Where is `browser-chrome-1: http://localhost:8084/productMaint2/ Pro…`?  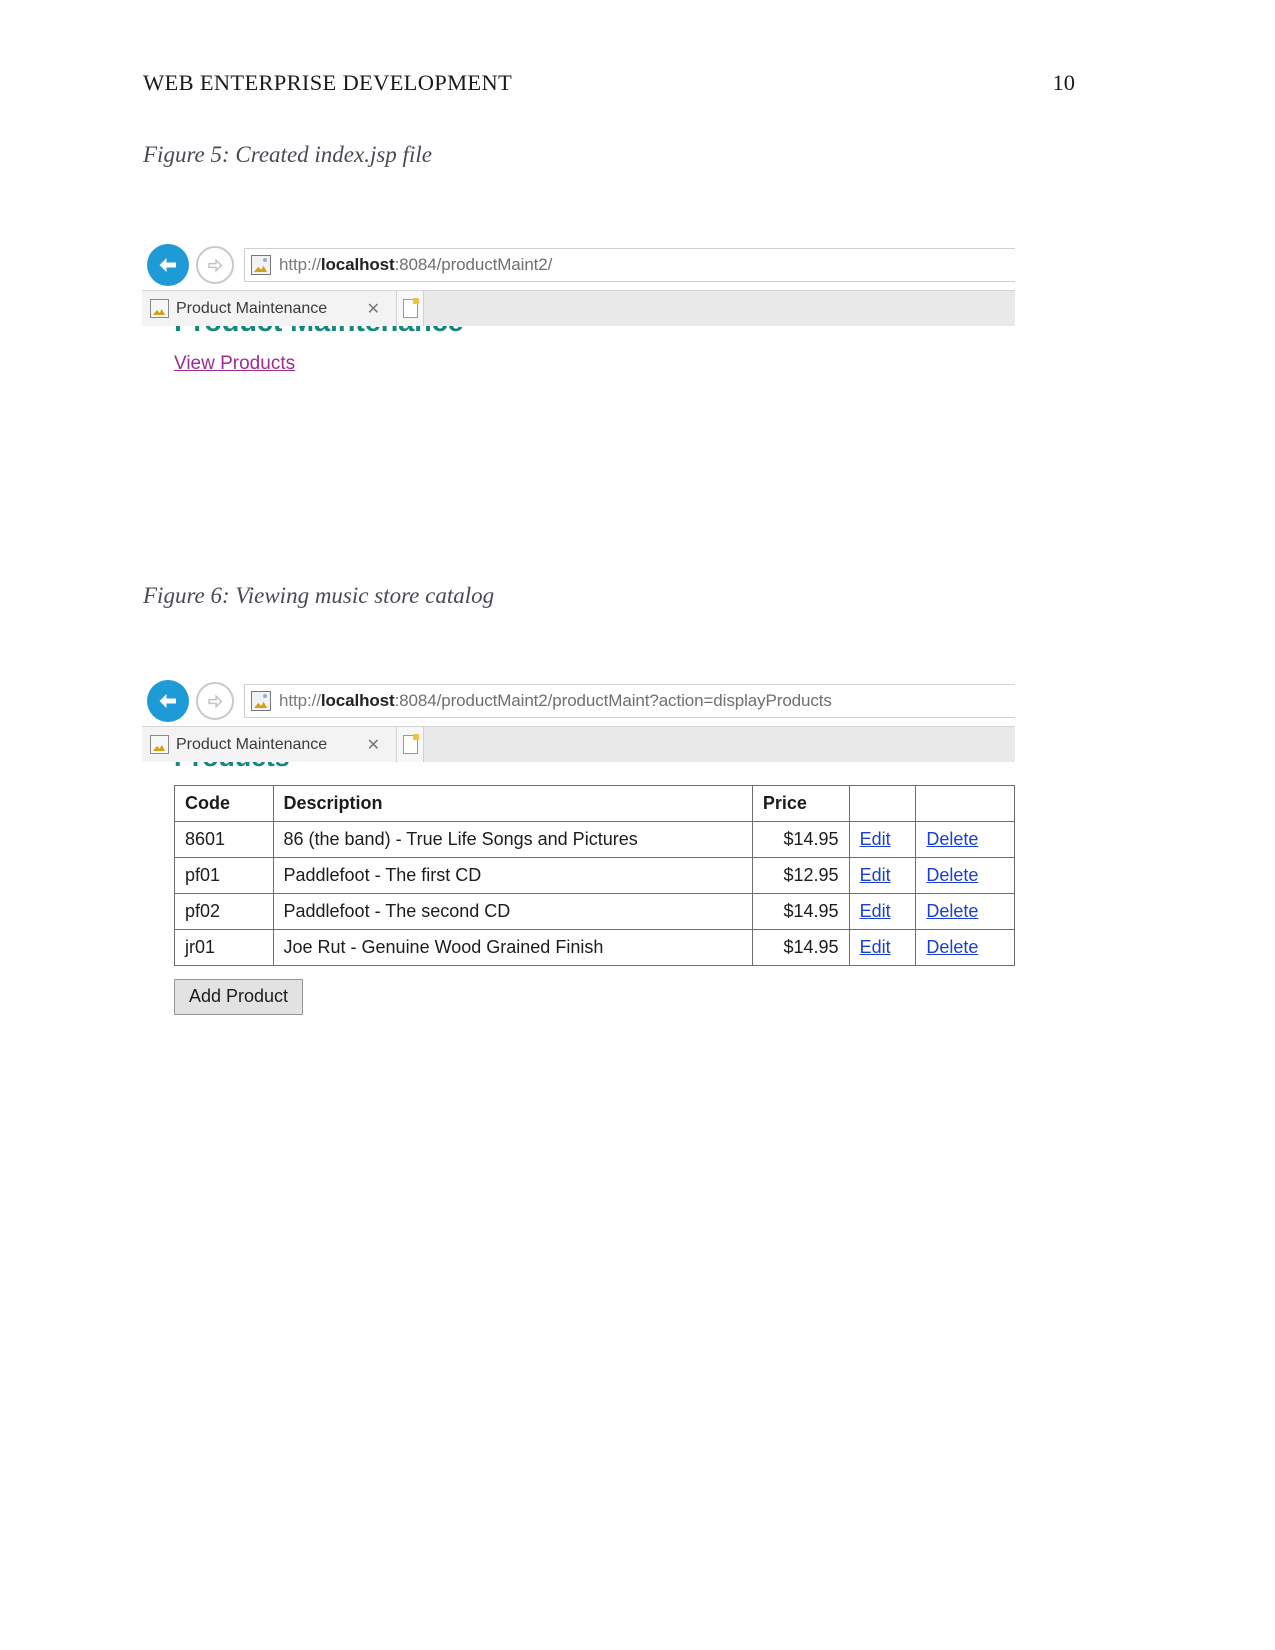
browser-chrome-1: http://localhost:8084/productMaint2/ Pro… is located at coordinates (578, 283).